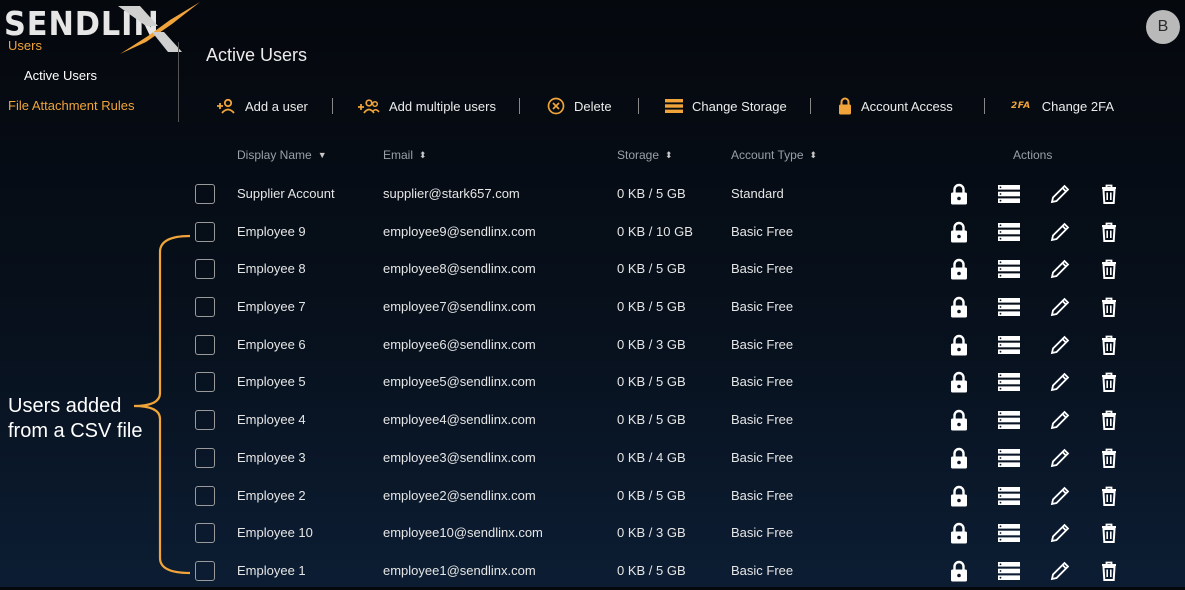  What do you see at coordinates (593, 106) in the screenshot?
I see `delete-label: Delete` at bounding box center [593, 106].